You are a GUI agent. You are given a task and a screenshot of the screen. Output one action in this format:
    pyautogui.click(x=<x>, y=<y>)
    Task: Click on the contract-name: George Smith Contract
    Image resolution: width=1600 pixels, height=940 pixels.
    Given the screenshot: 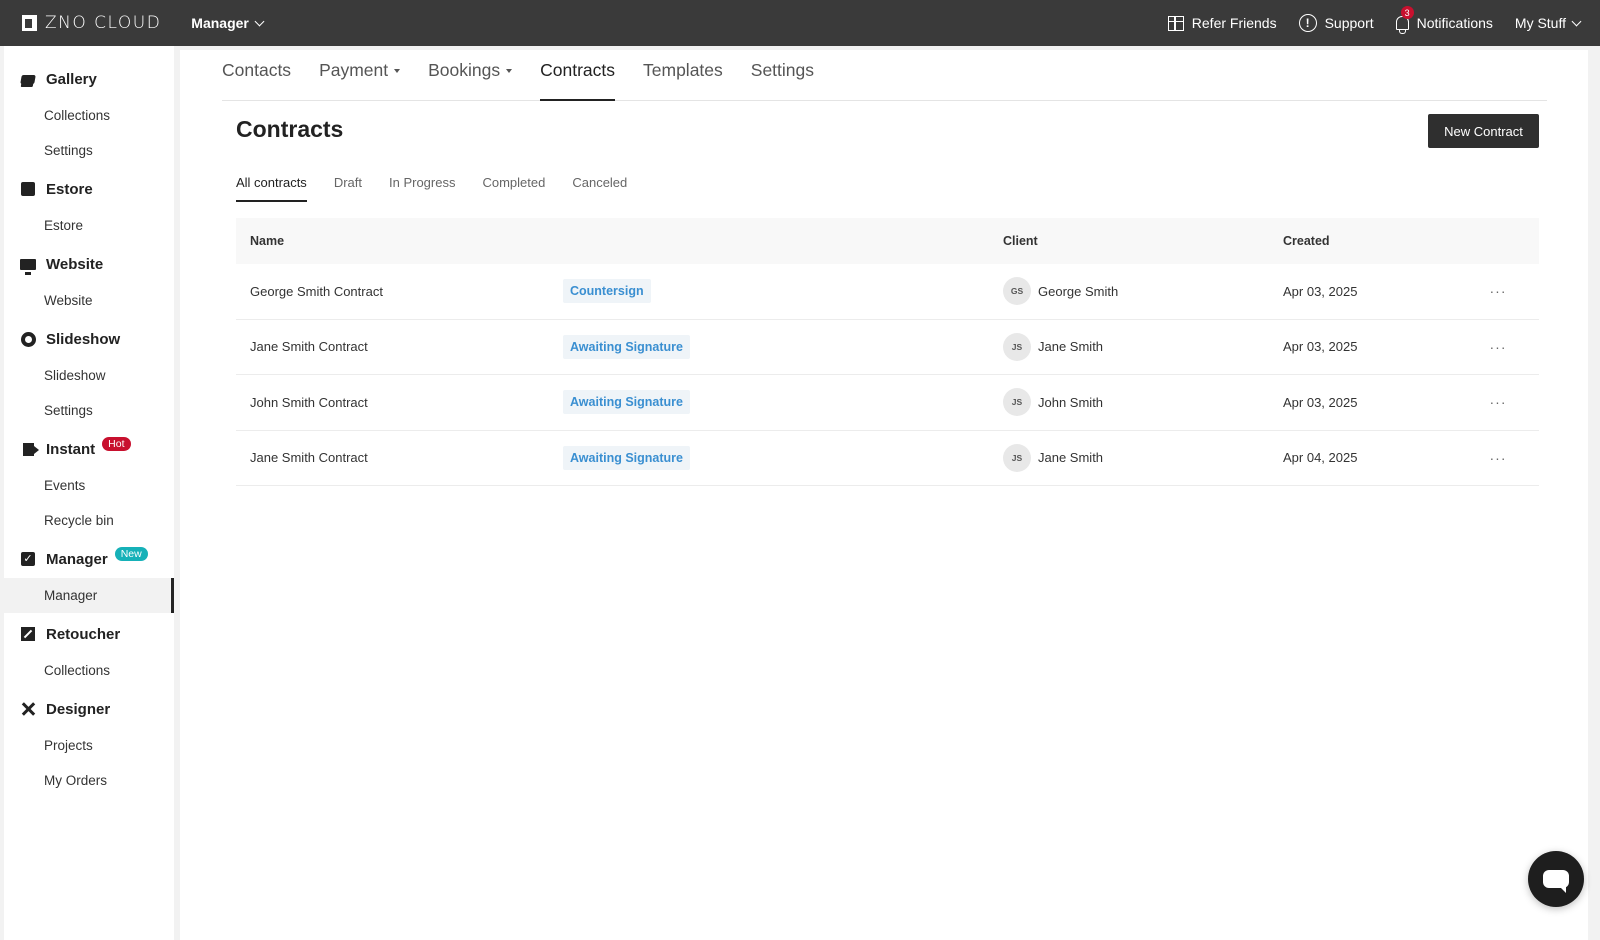 What is the action you would take?
    pyautogui.click(x=399, y=291)
    